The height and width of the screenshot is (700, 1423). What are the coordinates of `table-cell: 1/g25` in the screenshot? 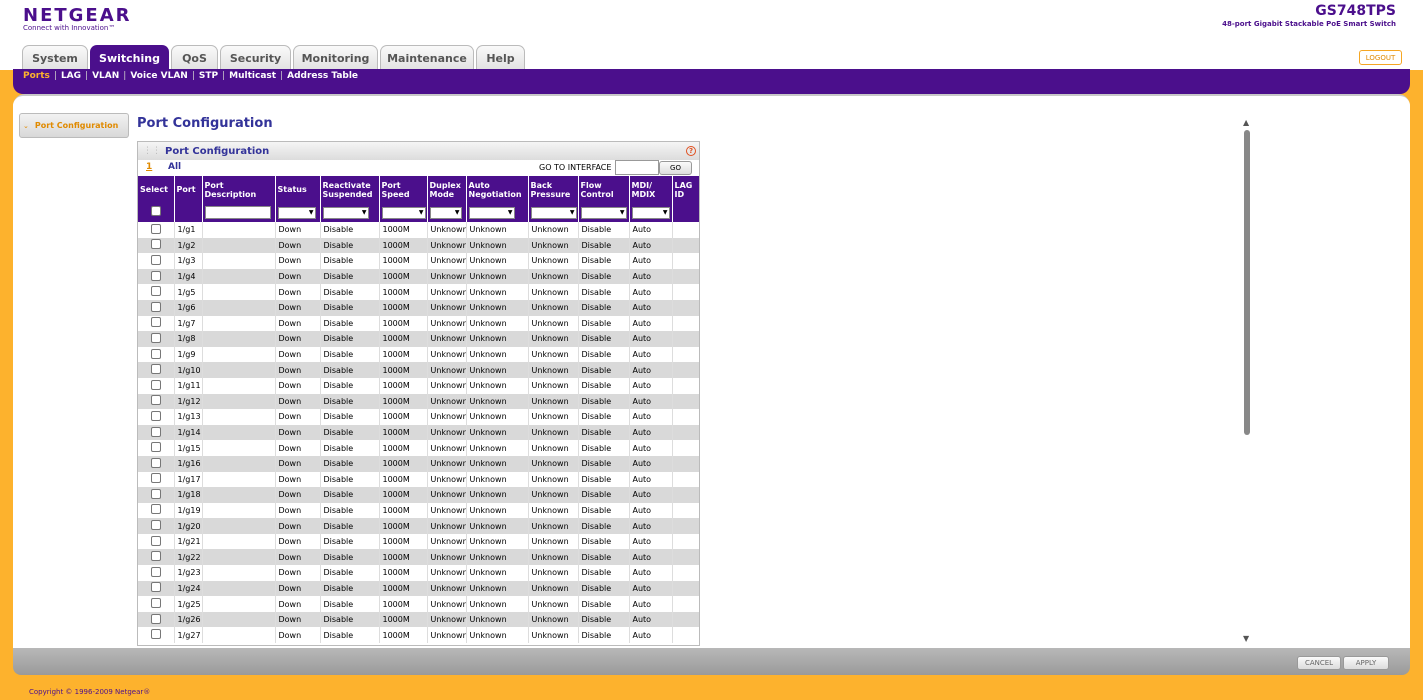 It's located at (188, 604).